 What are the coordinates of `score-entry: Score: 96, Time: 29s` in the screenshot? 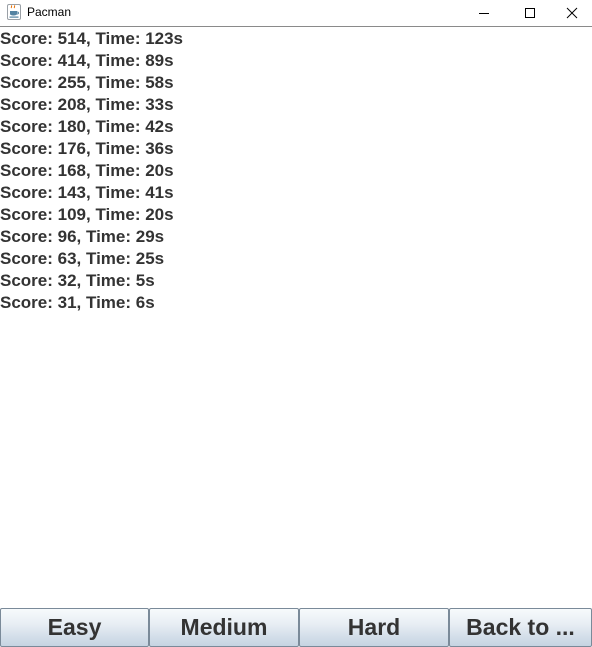 It's located at (82, 236).